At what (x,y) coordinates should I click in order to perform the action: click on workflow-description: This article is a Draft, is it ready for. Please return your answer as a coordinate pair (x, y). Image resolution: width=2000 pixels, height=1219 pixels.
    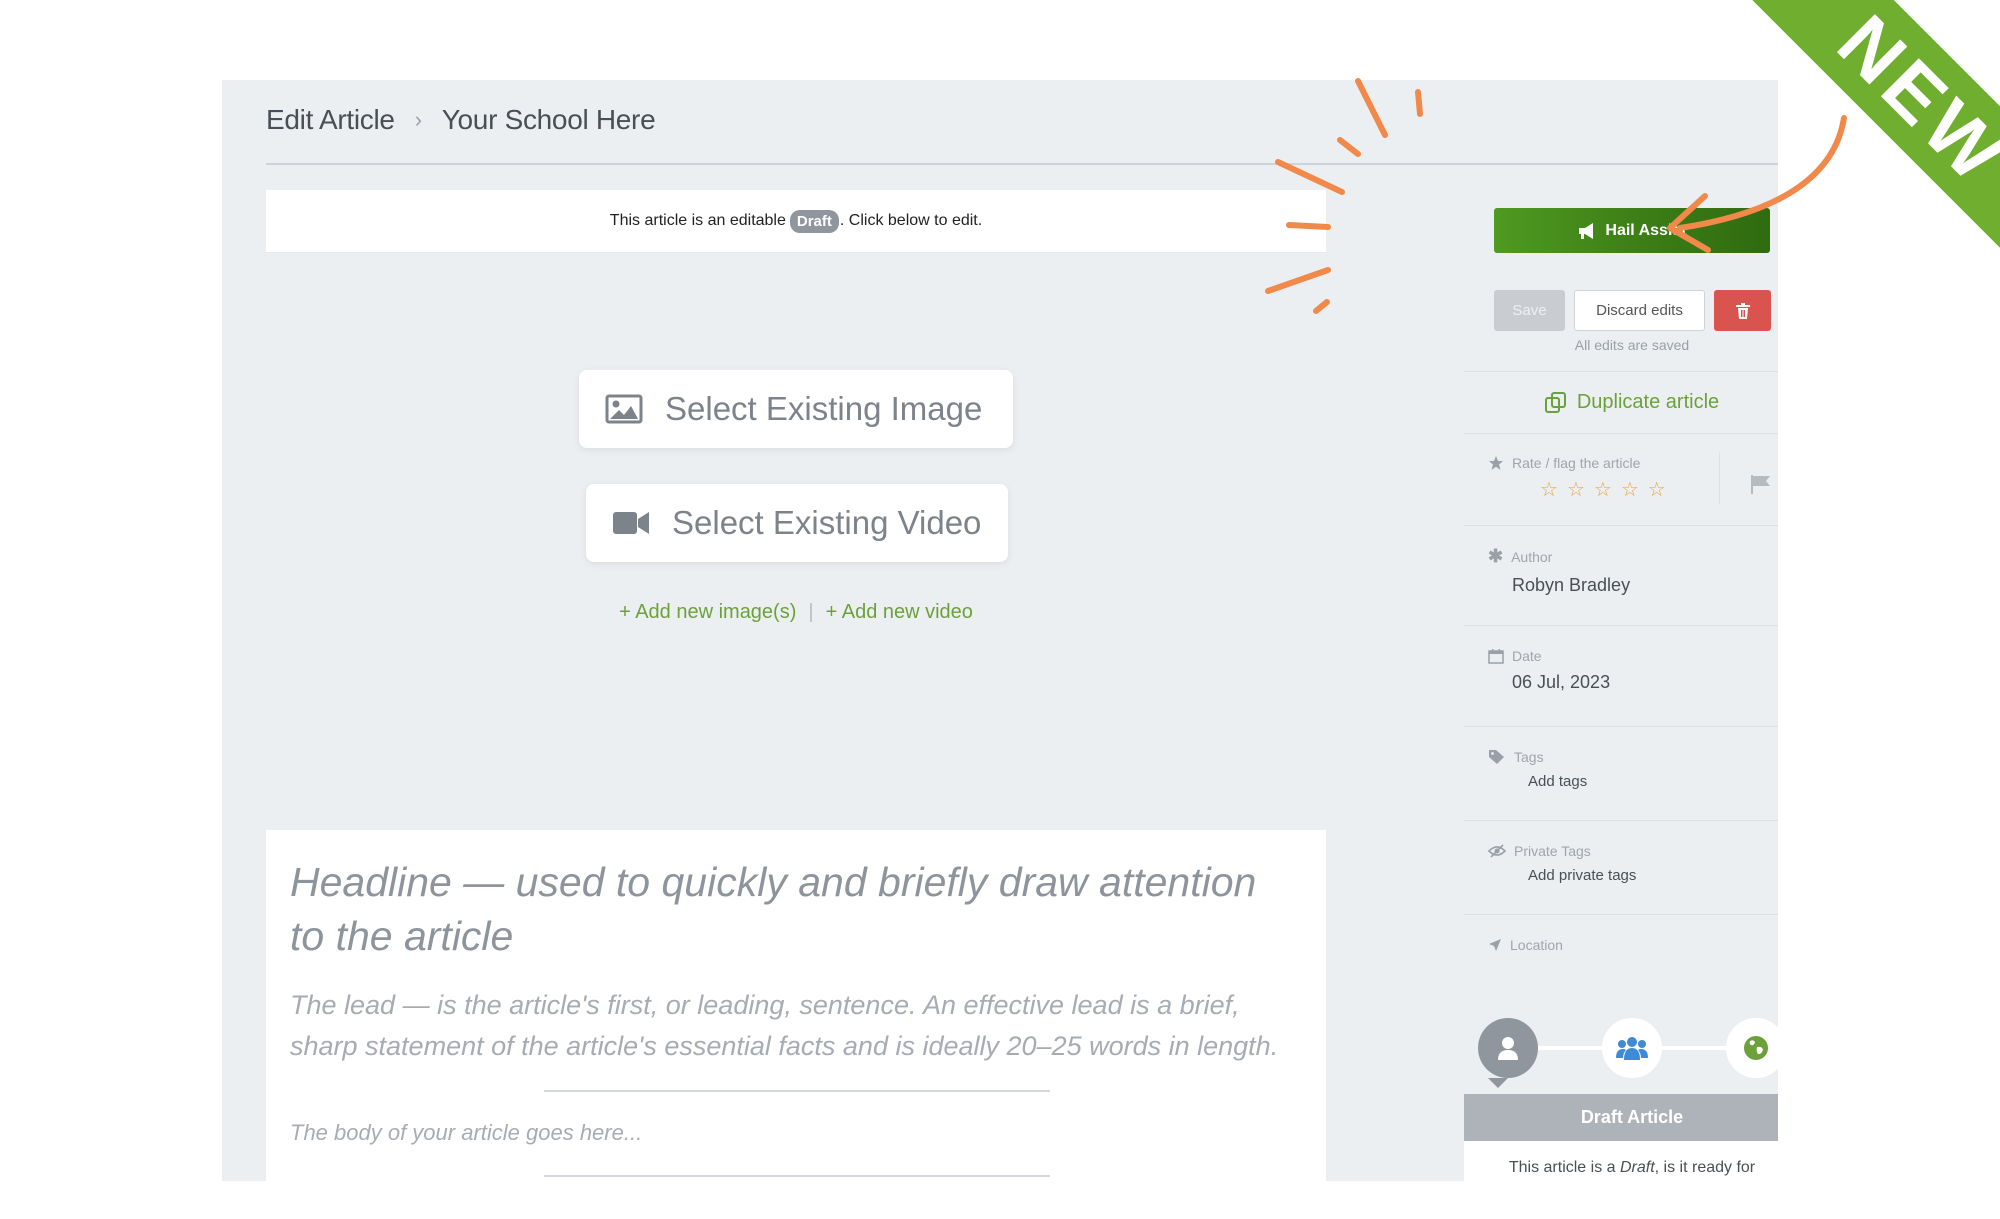
    Looking at the image, I should click on (1621, 1161).